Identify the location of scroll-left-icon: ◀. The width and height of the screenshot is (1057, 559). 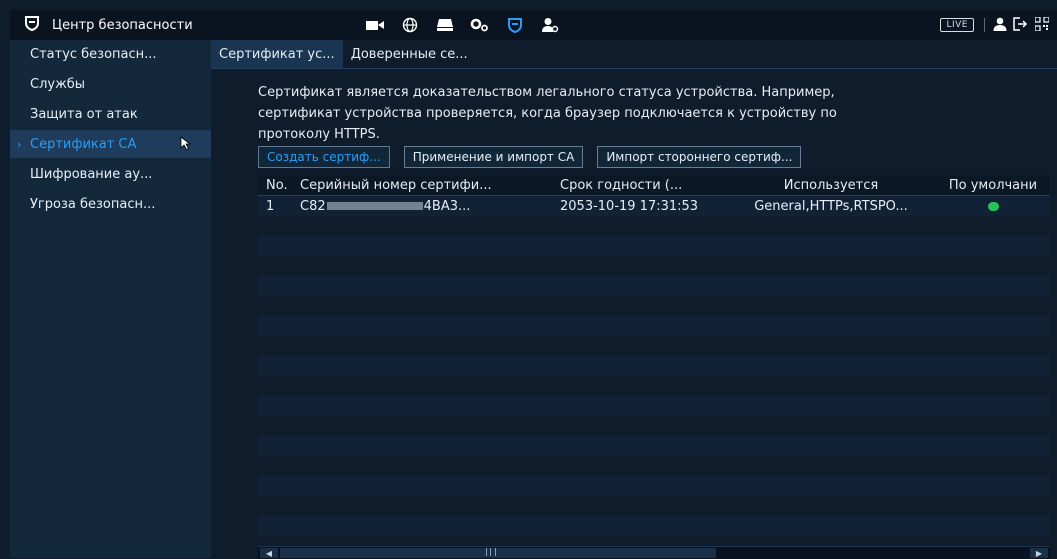
(269, 553).